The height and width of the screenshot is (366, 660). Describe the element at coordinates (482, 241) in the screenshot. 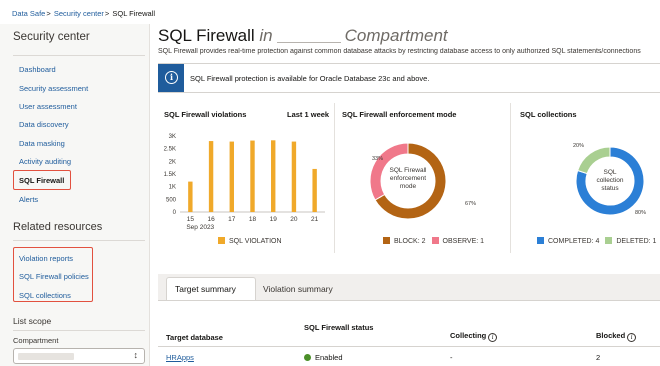

I see `legend-value-observe: 1` at that location.